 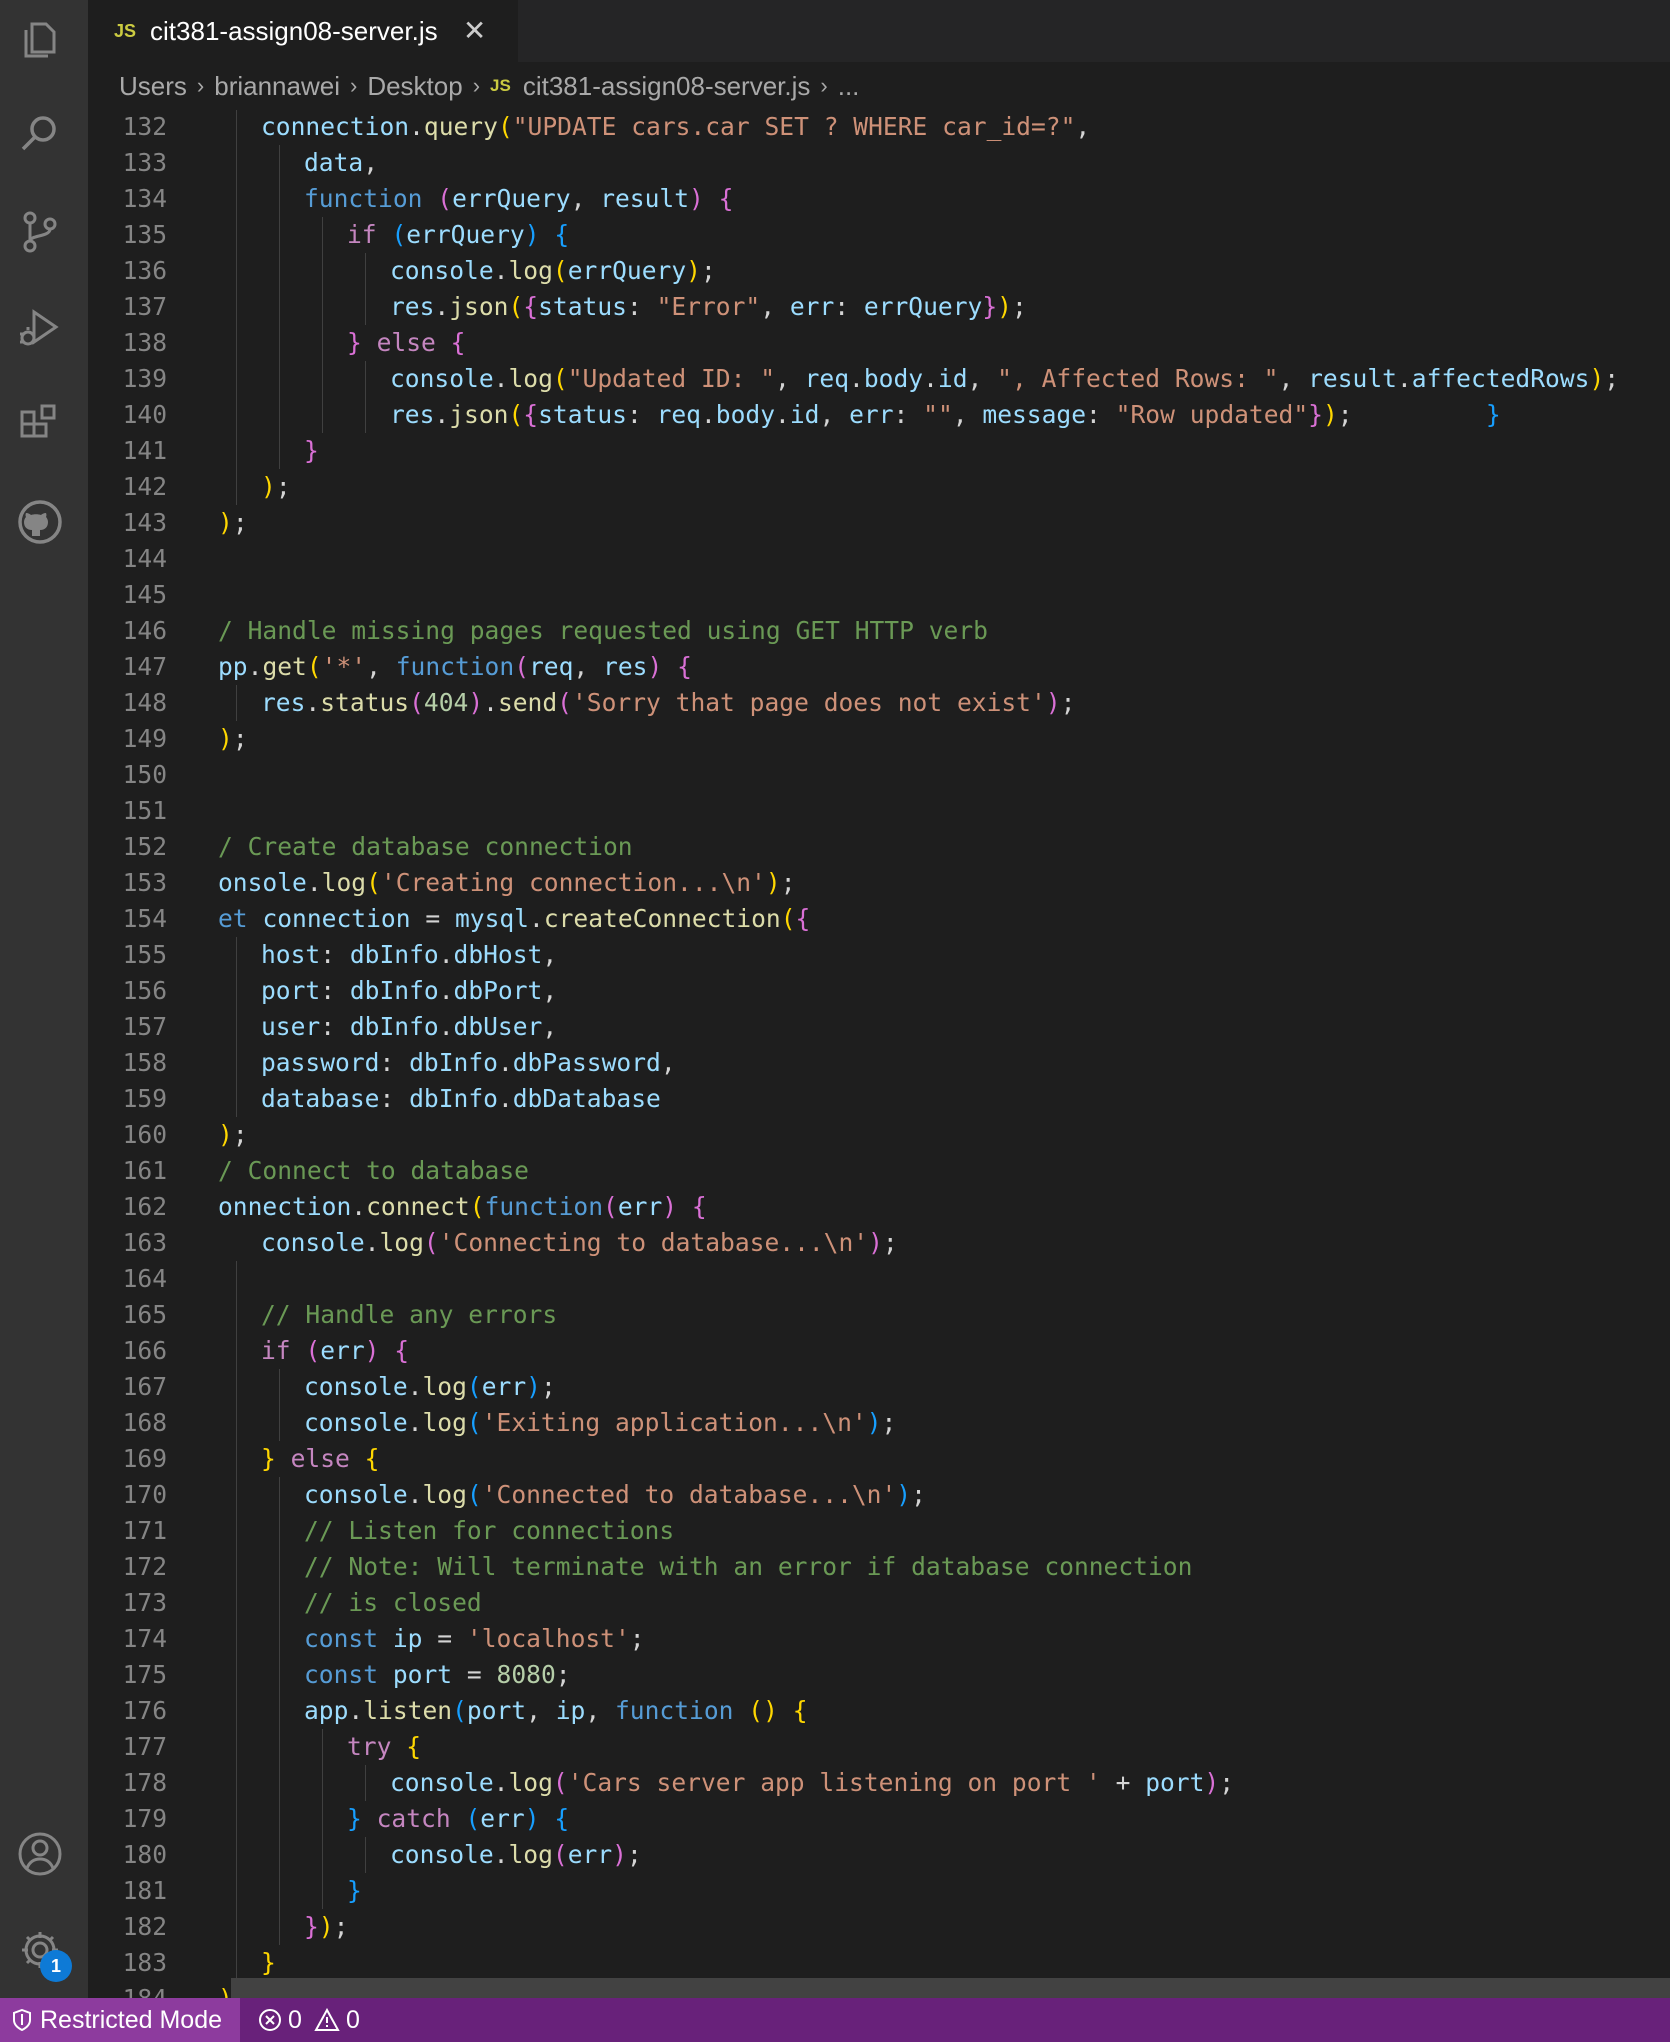 I want to click on line-number: 164, so click(x=144, y=1278).